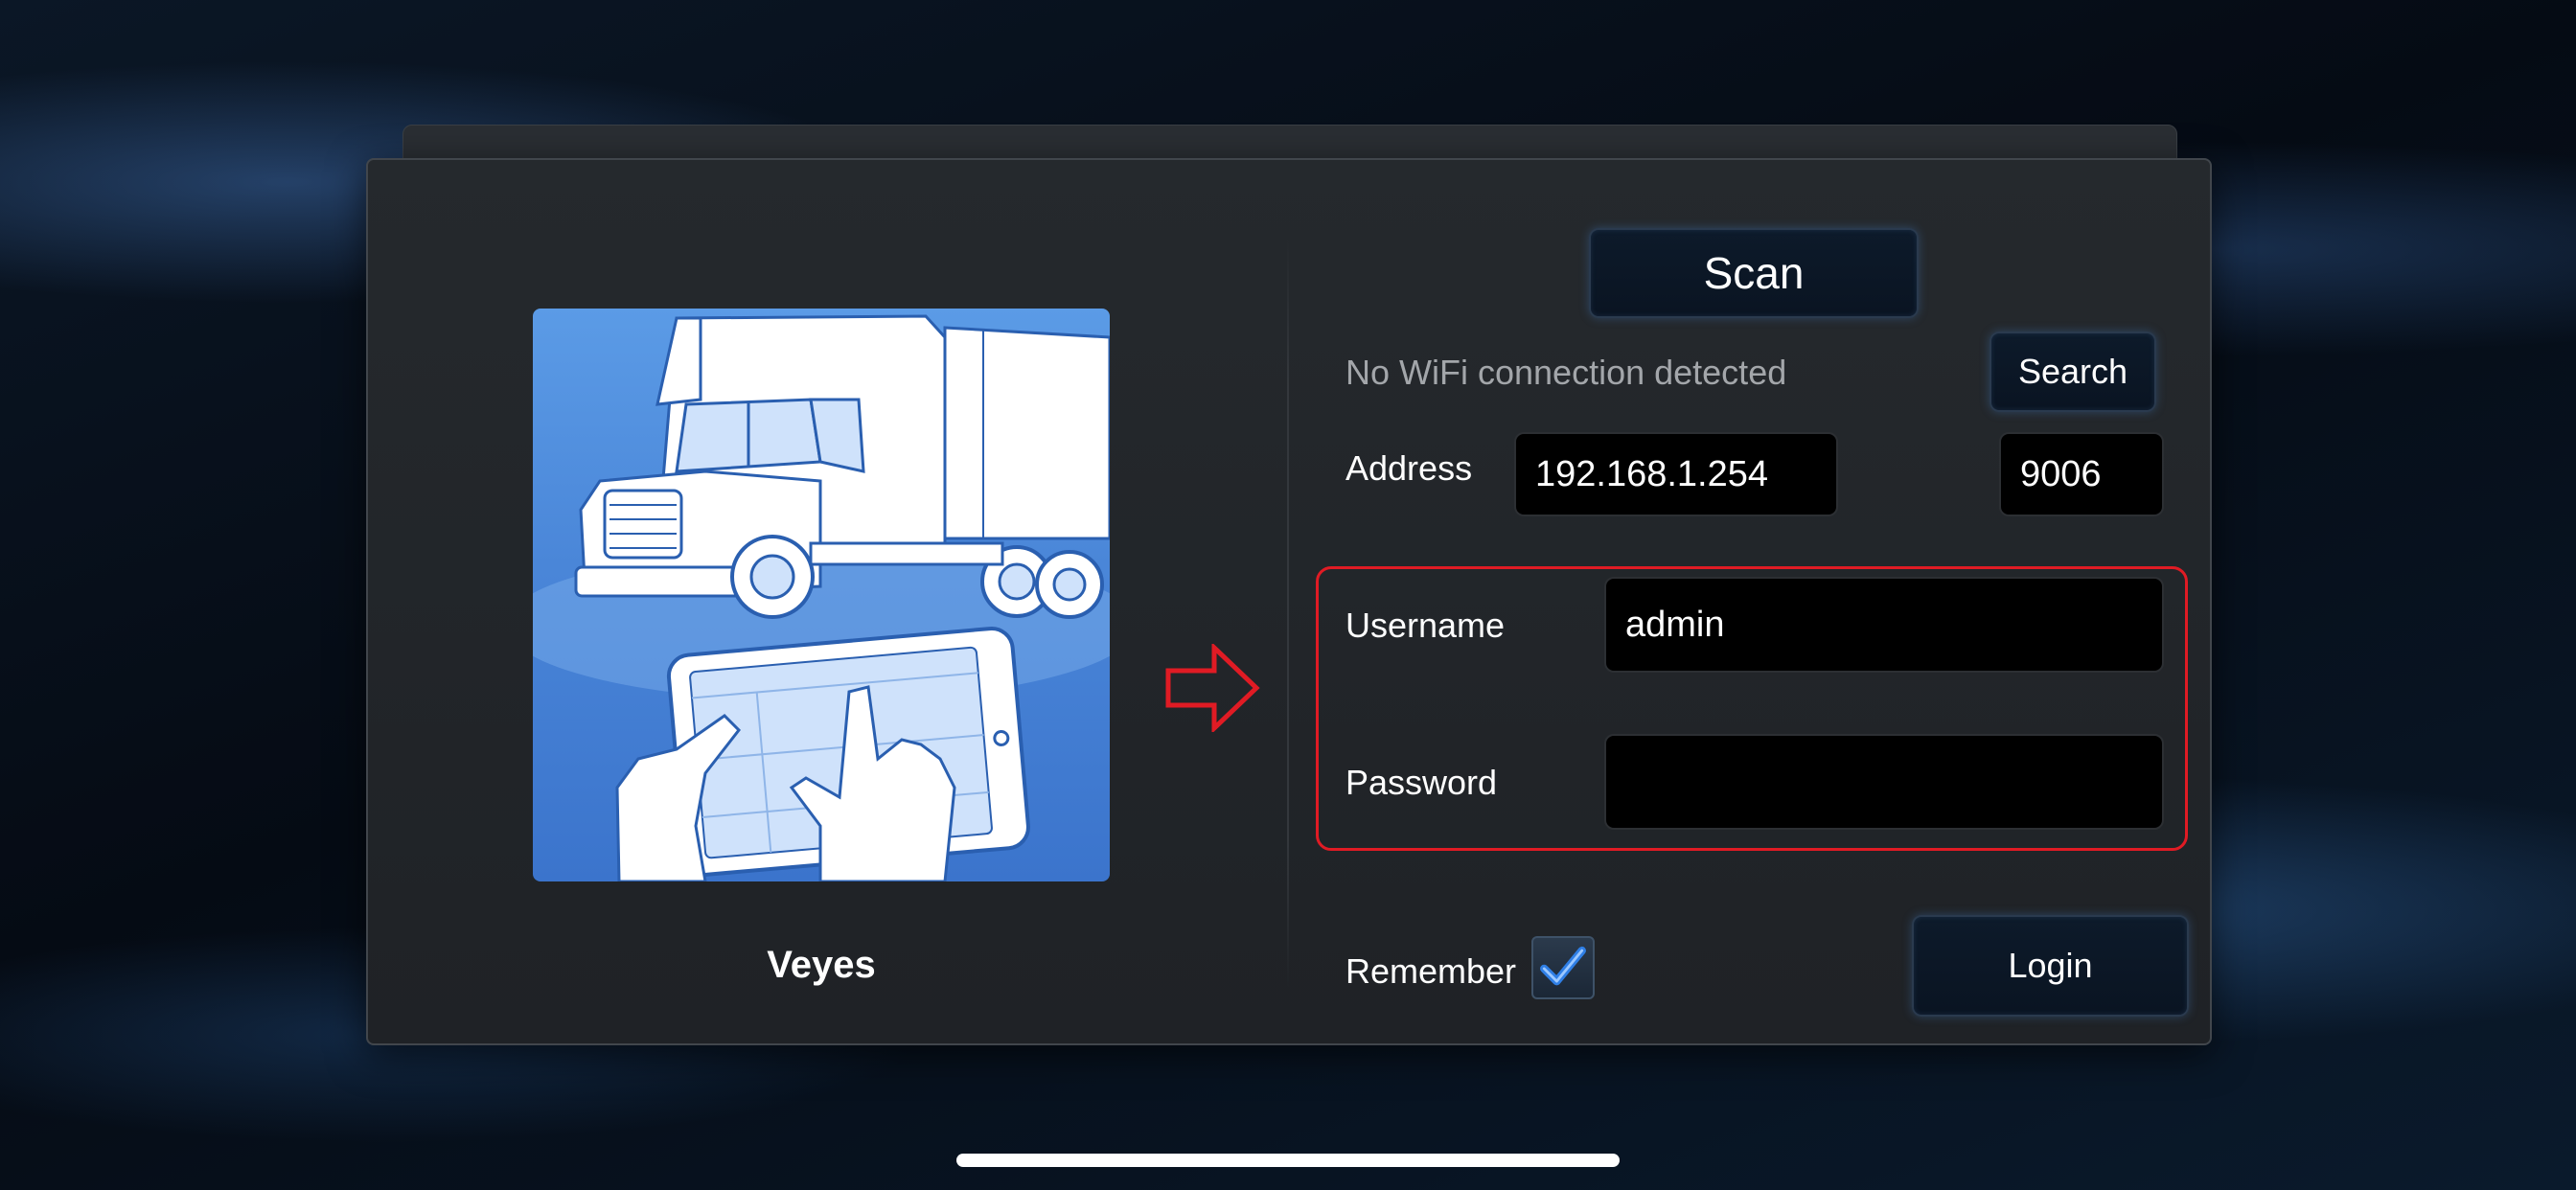 The image size is (2576, 1190). Describe the element at coordinates (821, 598) in the screenshot. I see `truck-tablet-illustration-icon` at that location.